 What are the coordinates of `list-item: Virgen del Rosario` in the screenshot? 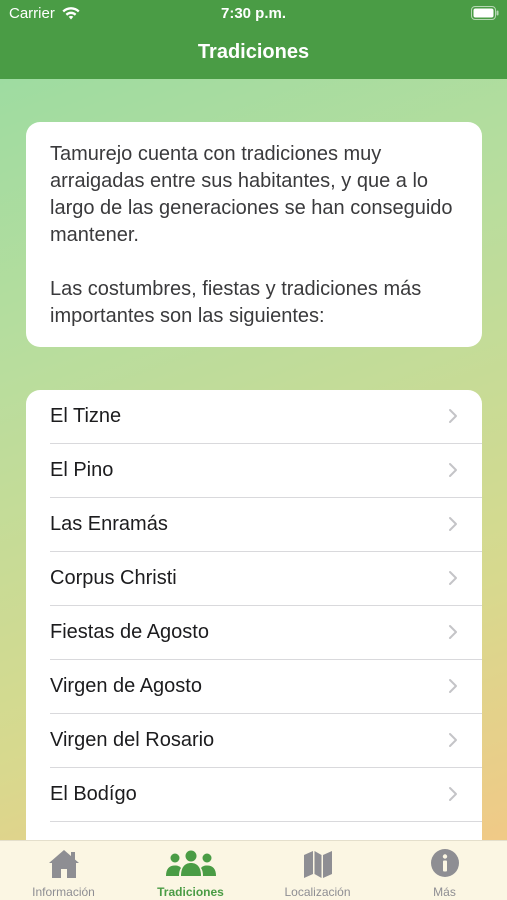 It's located at (254, 741).